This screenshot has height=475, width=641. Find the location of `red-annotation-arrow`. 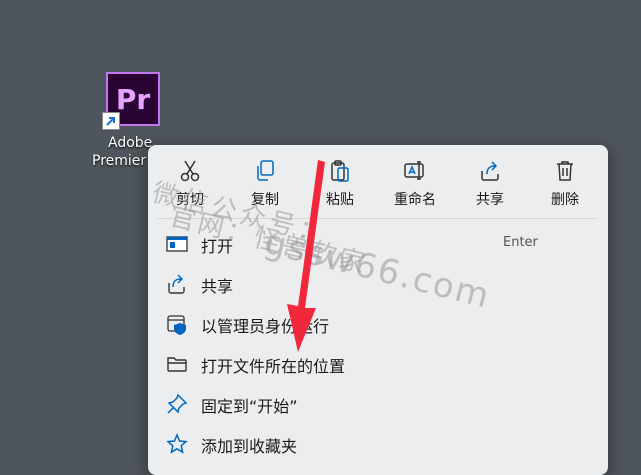

red-annotation-arrow is located at coordinates (306, 256).